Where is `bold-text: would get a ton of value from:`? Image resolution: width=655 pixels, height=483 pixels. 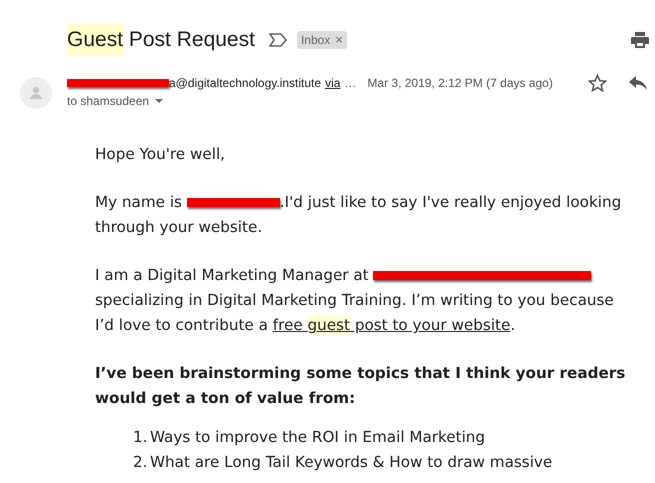
bold-text: would get a ton of value from: is located at coordinates (225, 399).